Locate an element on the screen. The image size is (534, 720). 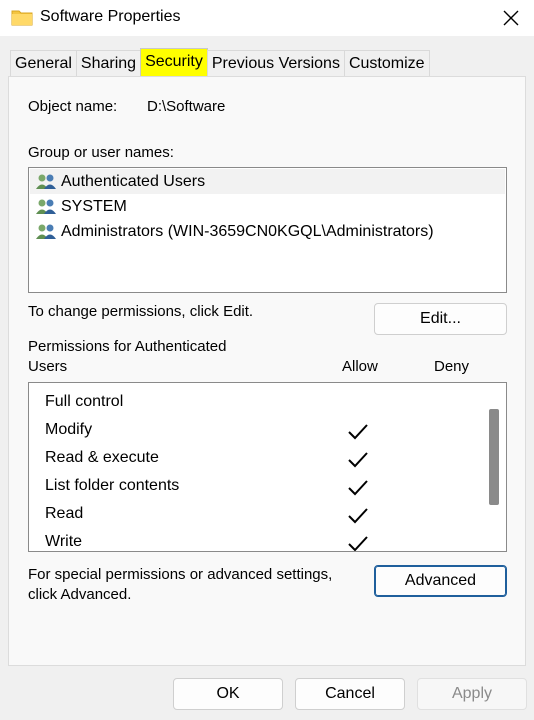
group-names-label: Group or user names: is located at coordinates (101, 152).